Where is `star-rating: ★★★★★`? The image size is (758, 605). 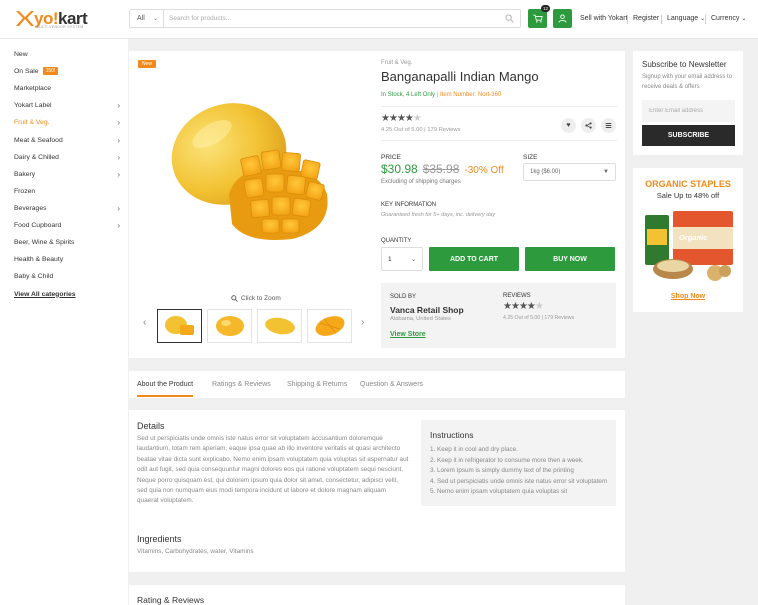 star-rating: ★★★★★ is located at coordinates (401, 118).